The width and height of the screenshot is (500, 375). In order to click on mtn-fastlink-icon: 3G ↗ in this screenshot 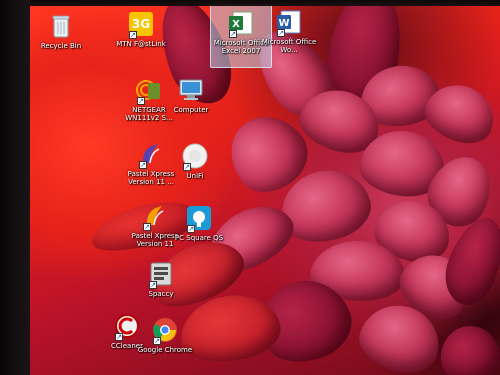, I will do `click(141, 24)`.